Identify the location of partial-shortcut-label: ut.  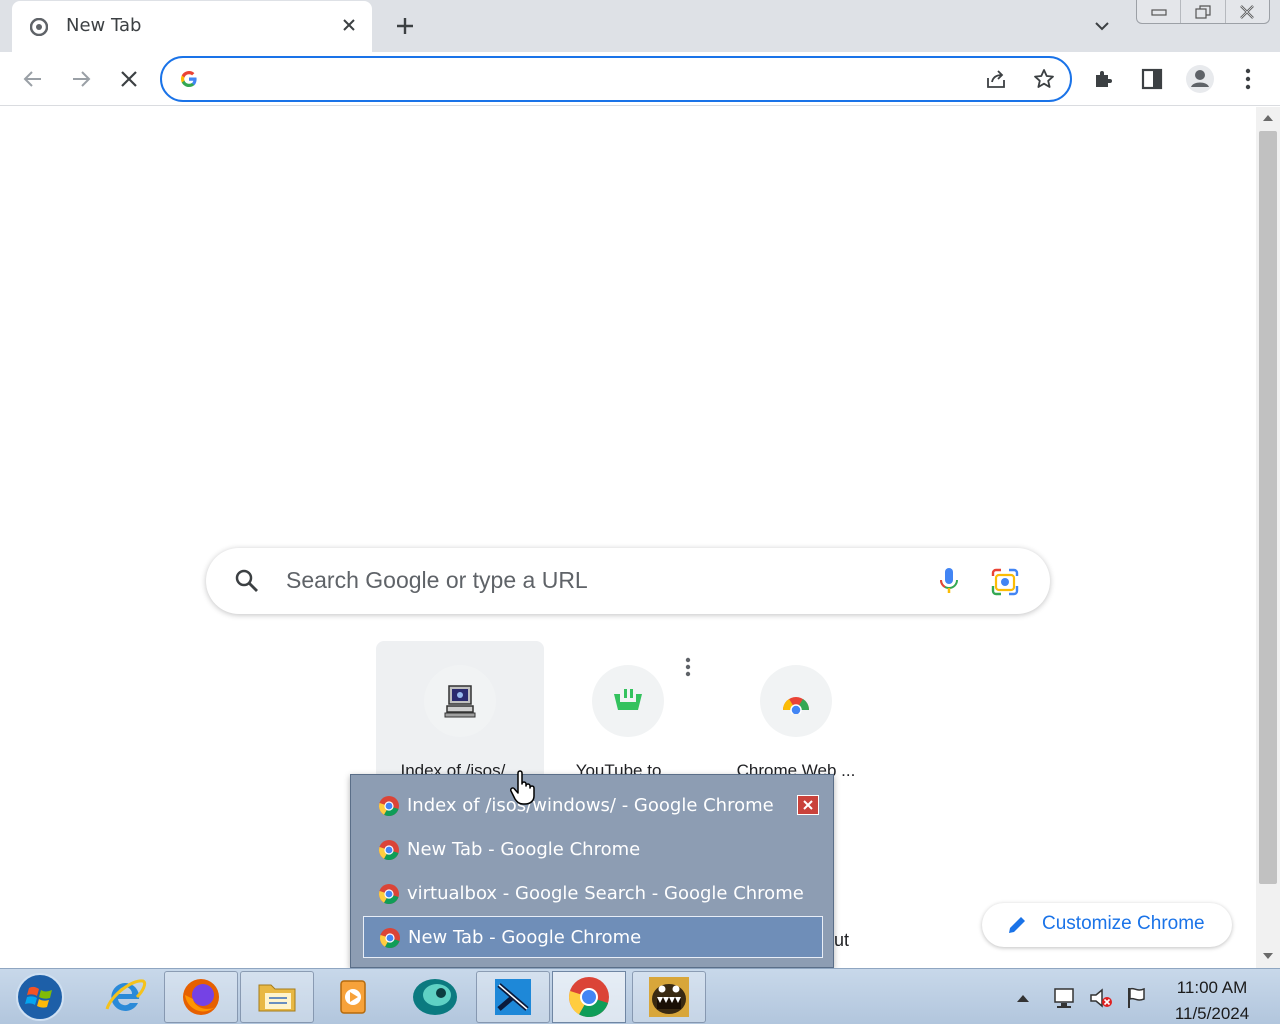
(842, 940).